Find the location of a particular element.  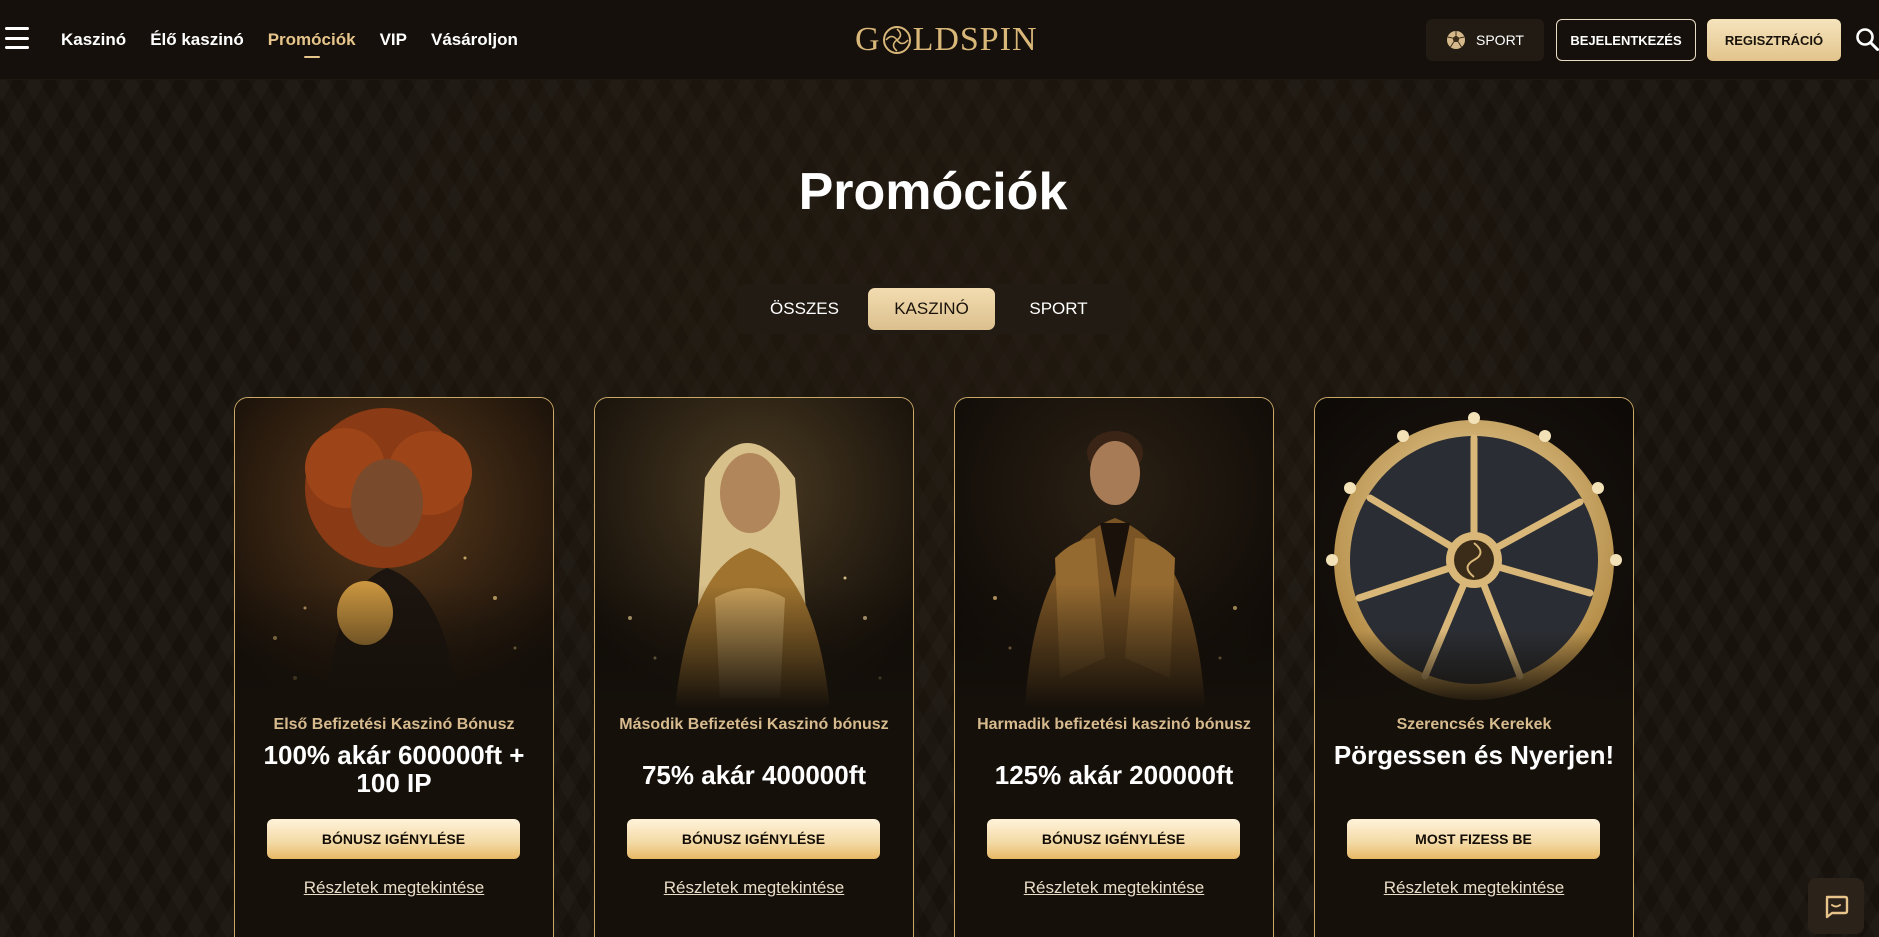

promo-subtitle: Harmadik befizetési kaszinó bónusz is located at coordinates (1114, 724).